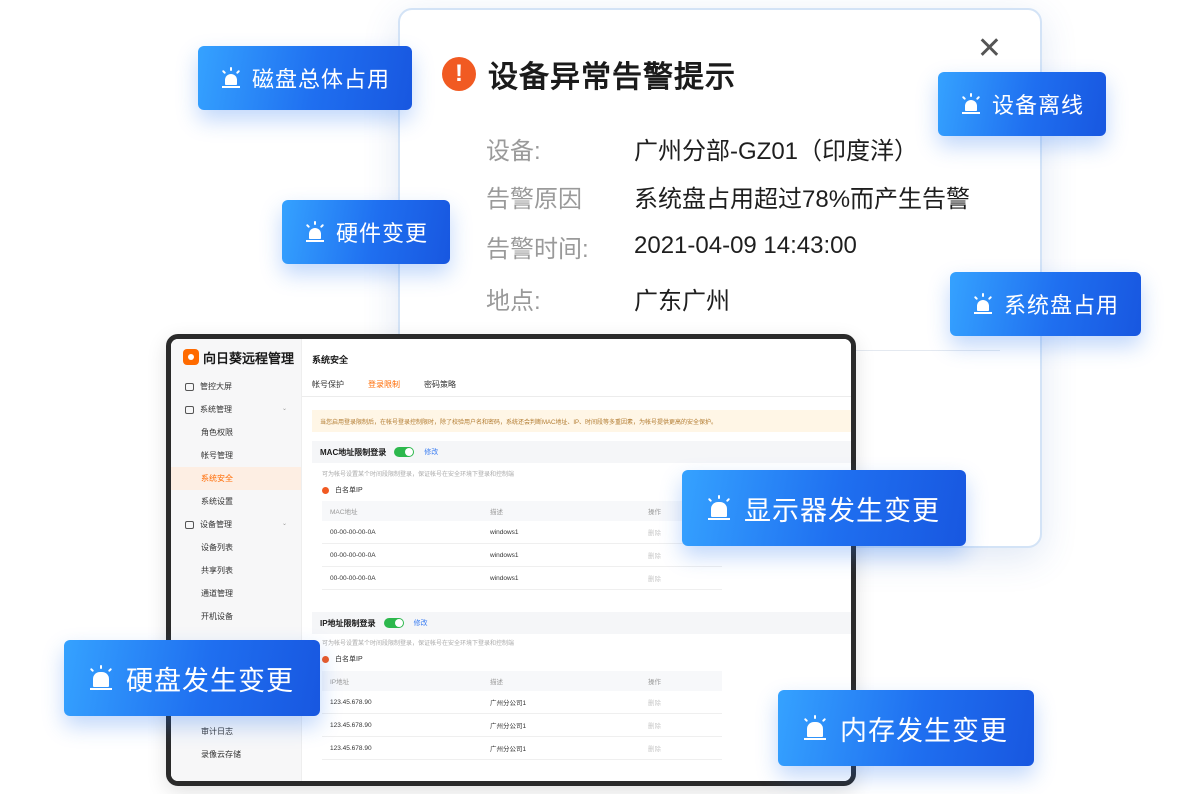 This screenshot has width=1200, height=794. What do you see at coordinates (189, 409) in the screenshot?
I see `gear-icon` at bounding box center [189, 409].